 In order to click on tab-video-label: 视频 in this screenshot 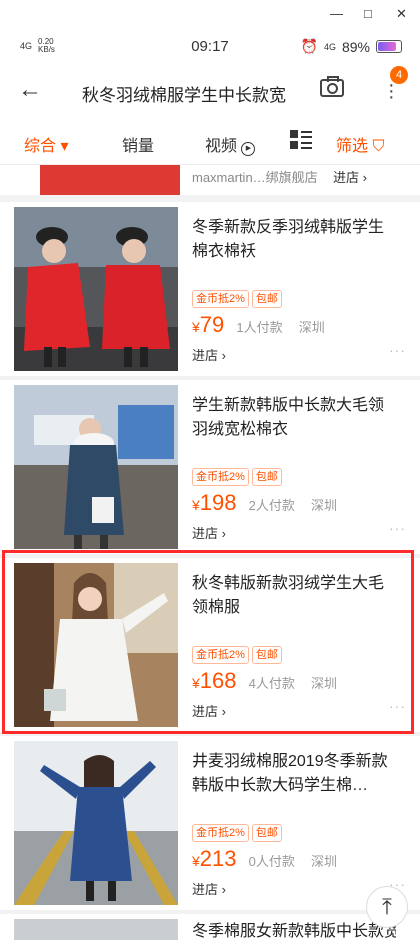, I will do `click(221, 146)`.